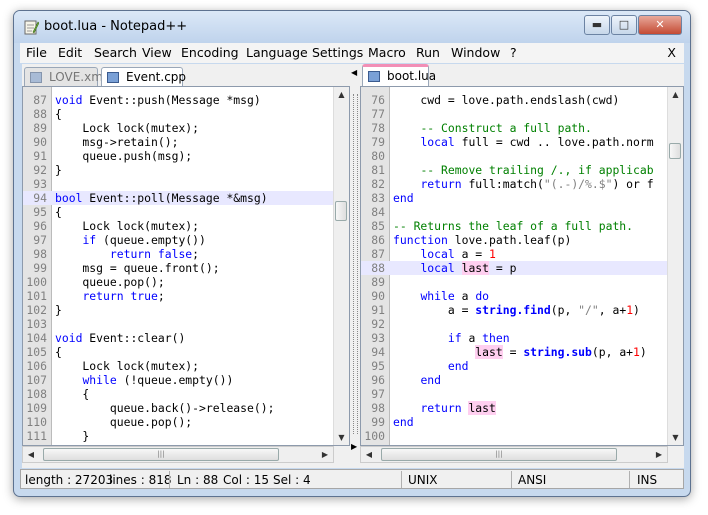 Image resolution: width=708 pixels, height=515 pixels. What do you see at coordinates (354, 72) in the screenshot?
I see `arrow-left-icon: ◀` at bounding box center [354, 72].